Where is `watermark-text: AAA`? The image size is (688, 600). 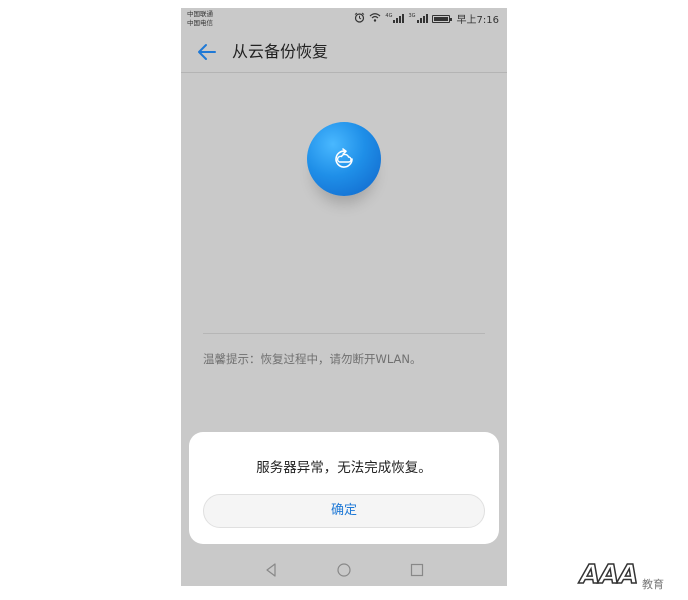 watermark-text: AAA is located at coordinates (609, 575).